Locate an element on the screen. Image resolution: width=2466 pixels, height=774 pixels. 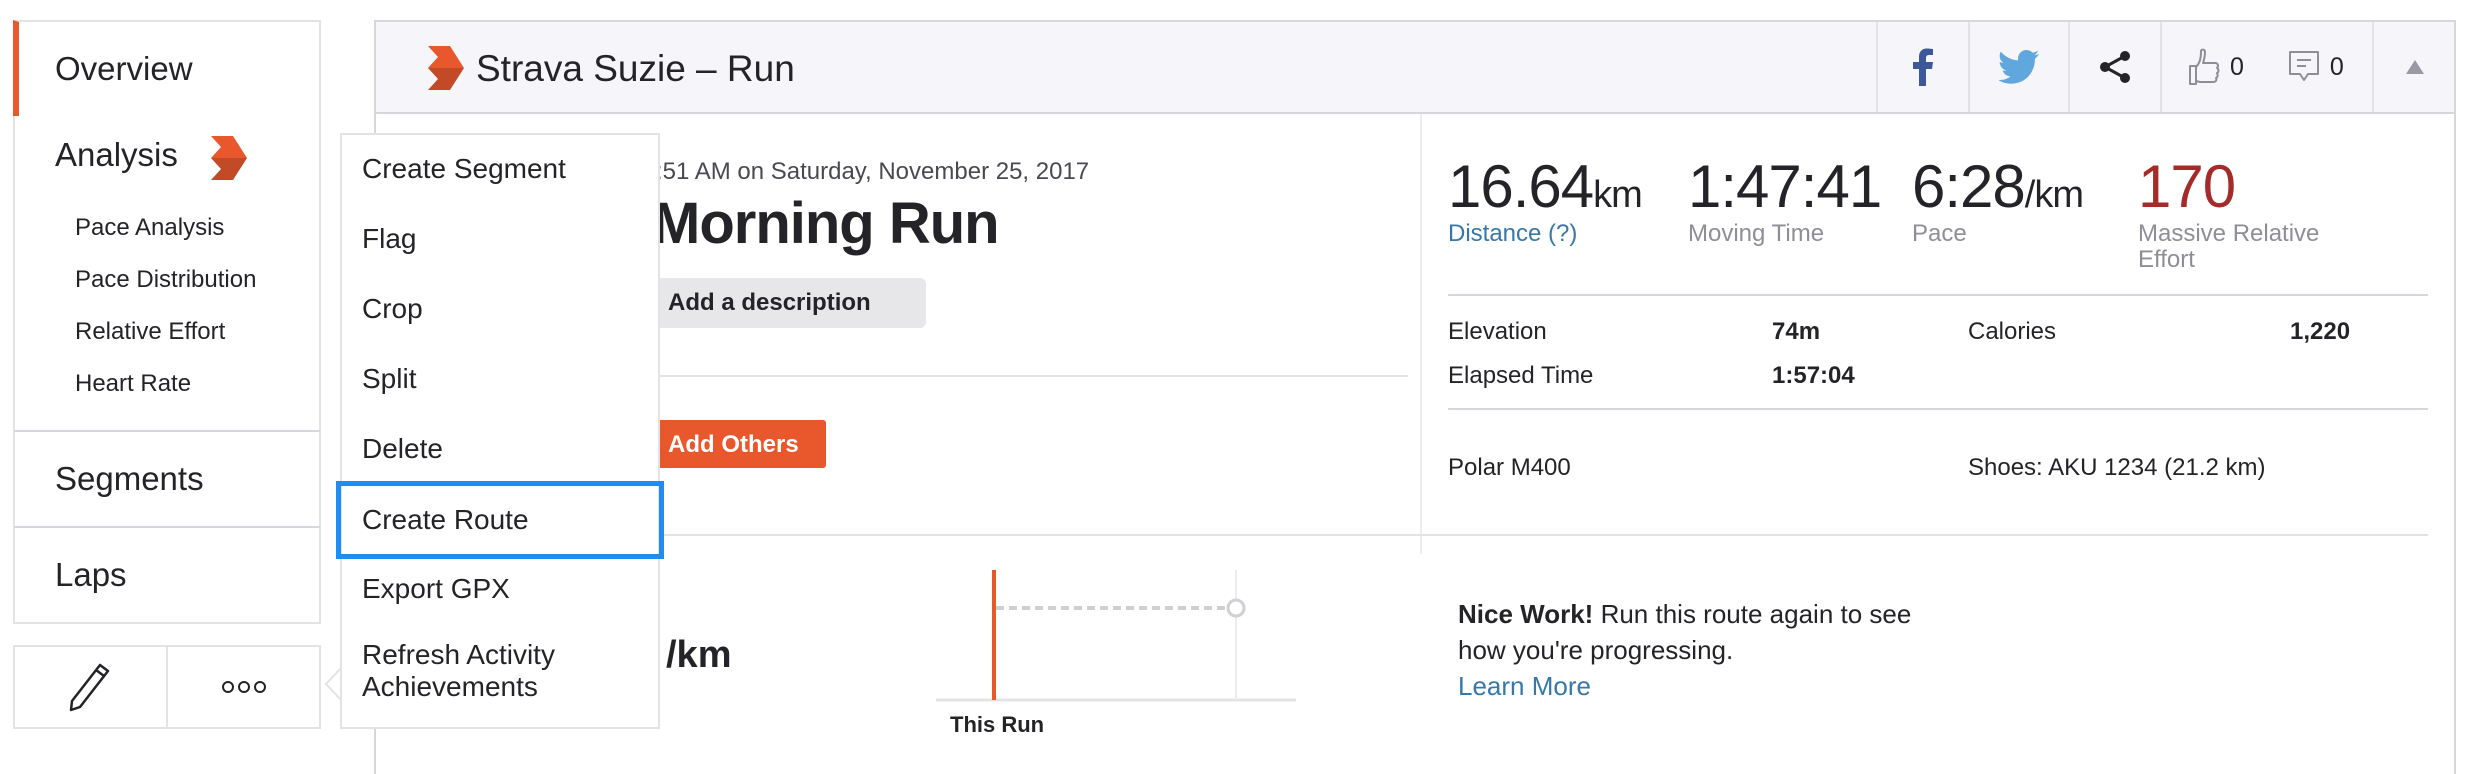
comment-count: 0 is located at coordinates (2336, 66).